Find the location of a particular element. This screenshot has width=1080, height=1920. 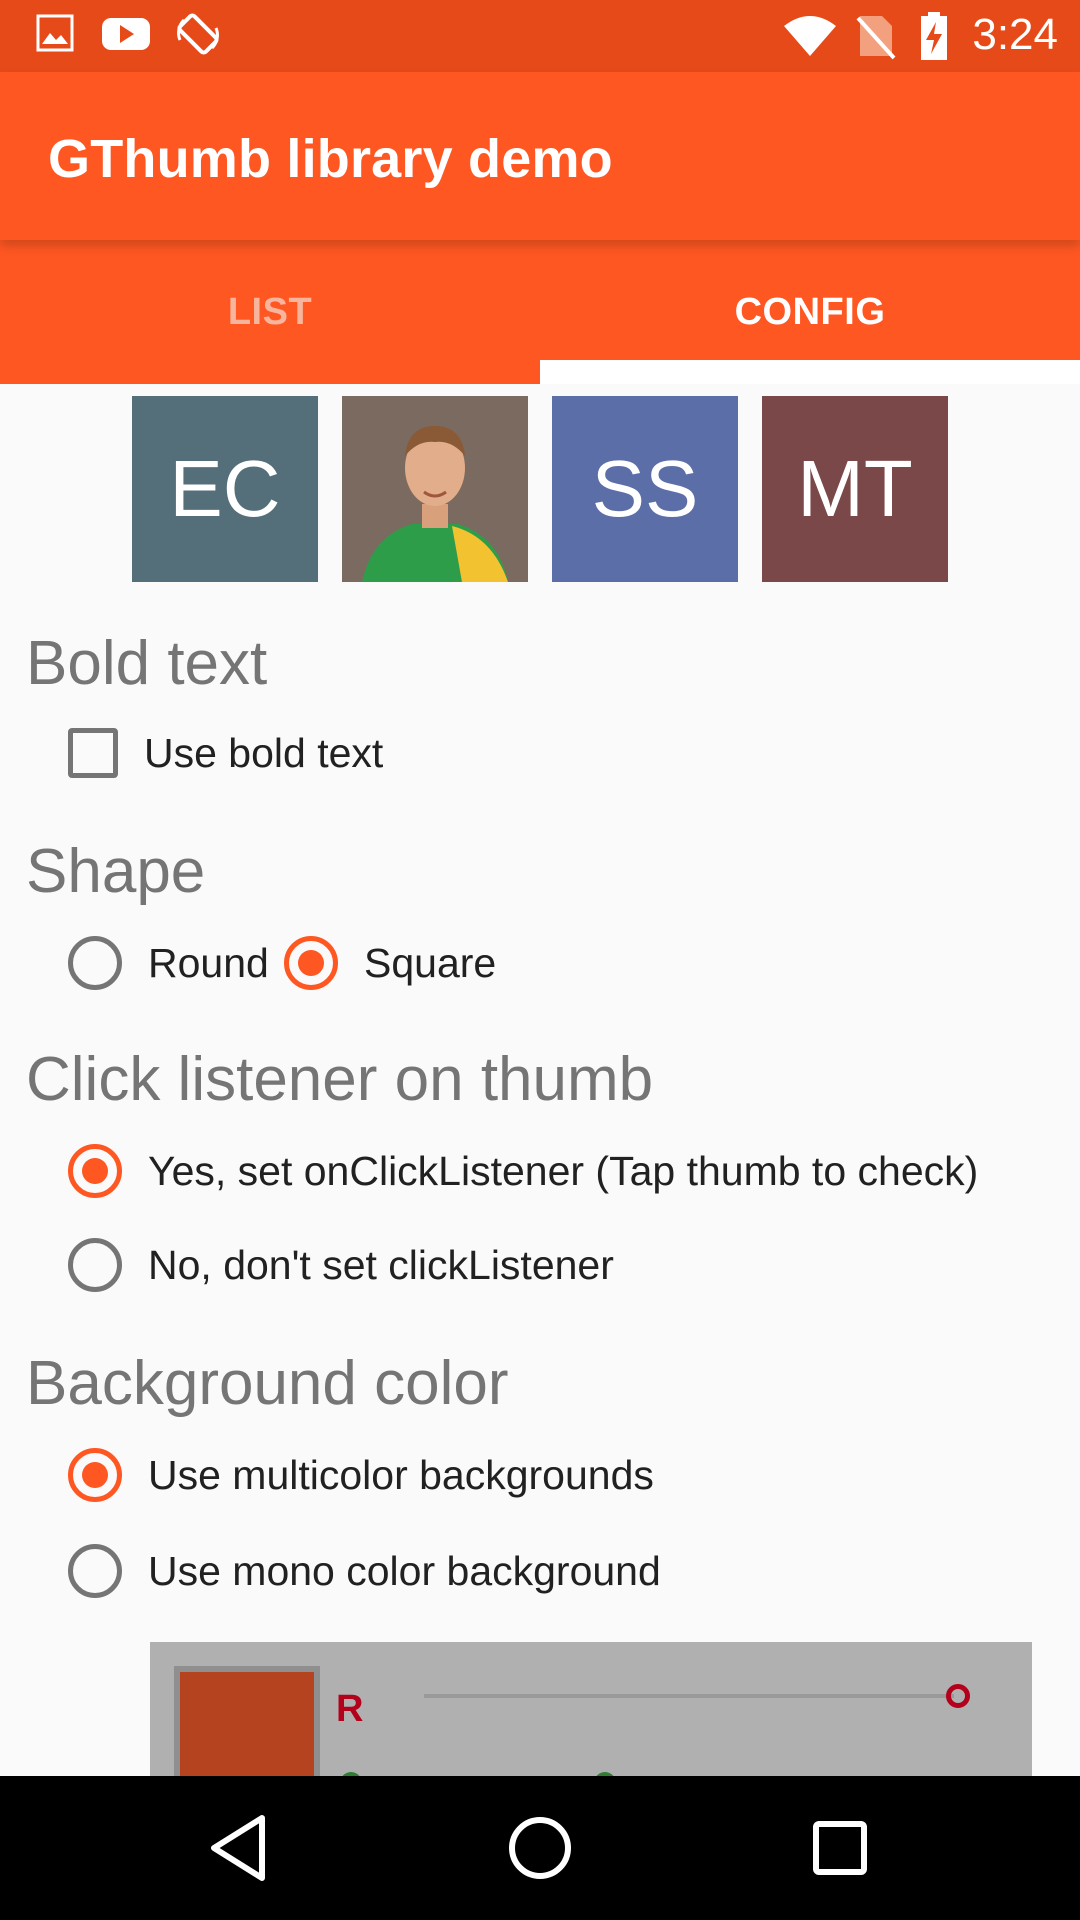

radio-label: Use mono color background is located at coordinates (404, 1570).